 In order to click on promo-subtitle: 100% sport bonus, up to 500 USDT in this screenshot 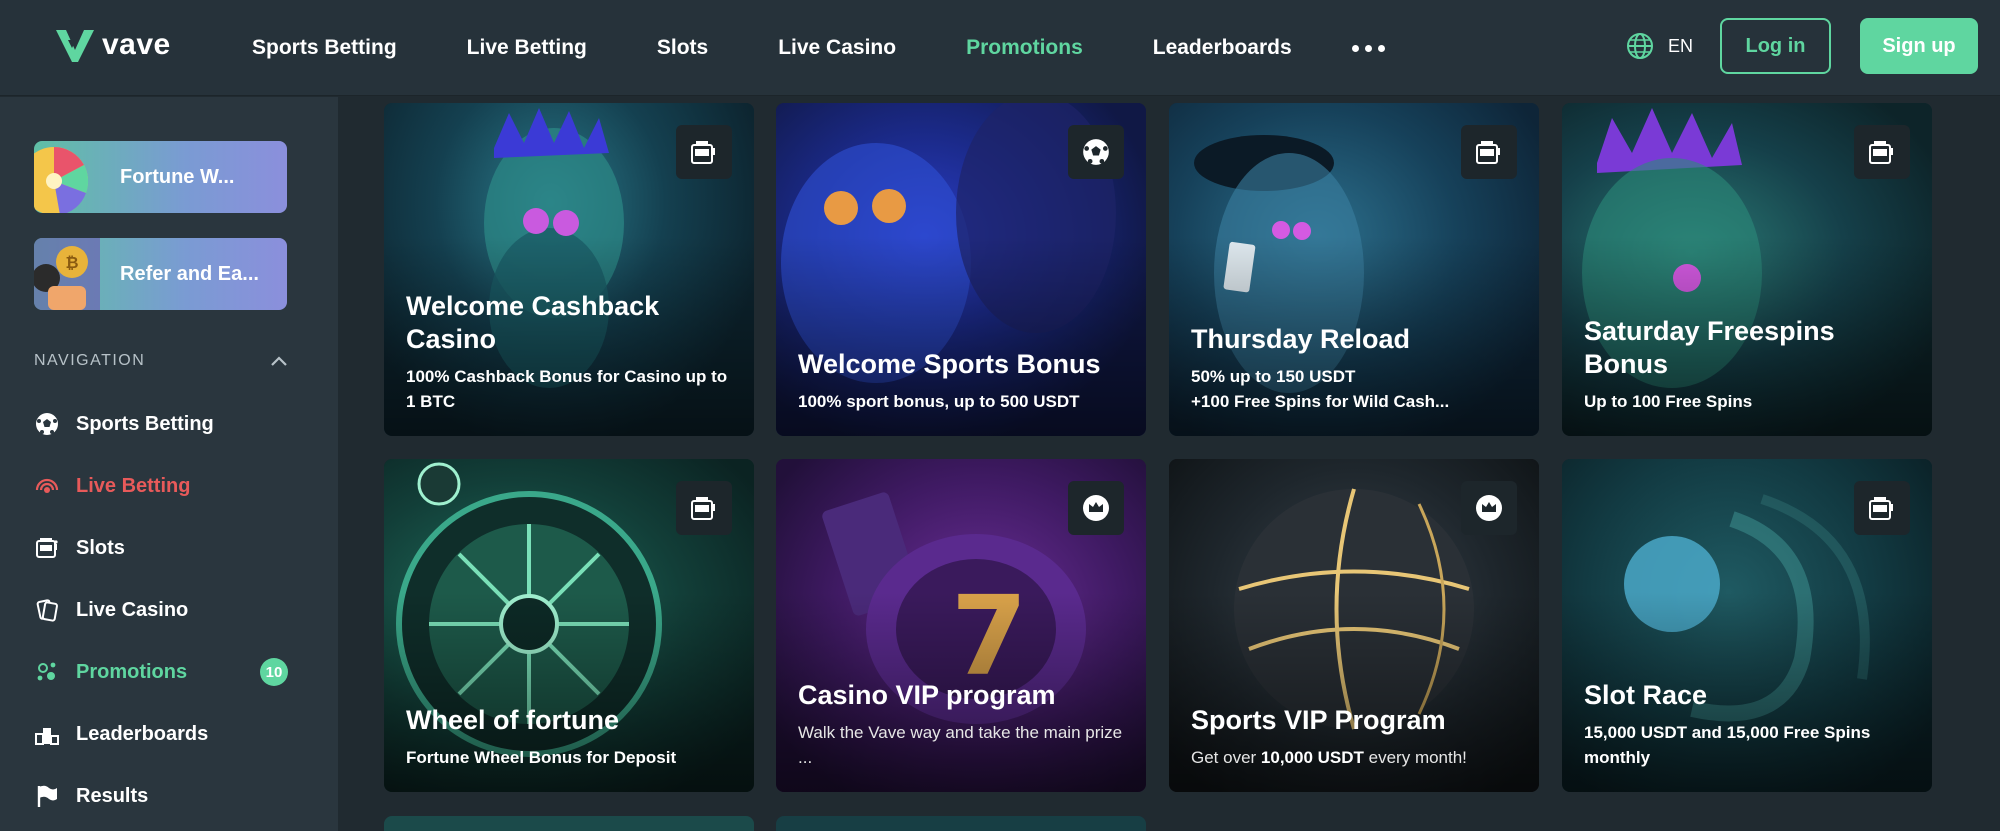, I will do `click(939, 401)`.